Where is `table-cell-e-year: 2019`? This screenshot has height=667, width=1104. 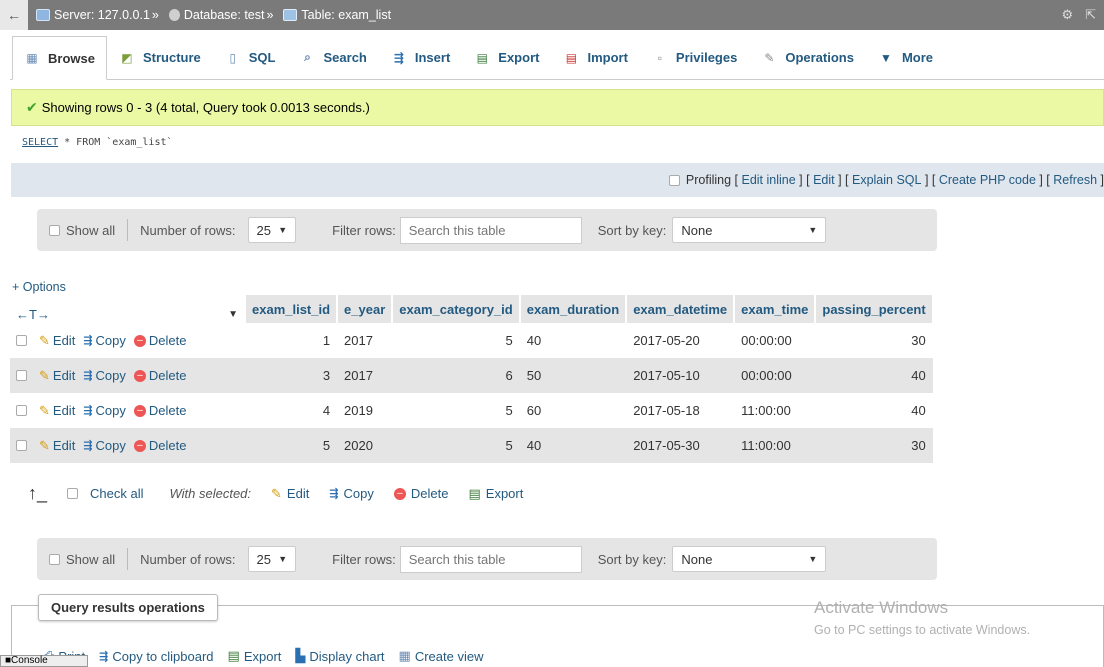
table-cell-e-year: 2019 is located at coordinates (365, 410).